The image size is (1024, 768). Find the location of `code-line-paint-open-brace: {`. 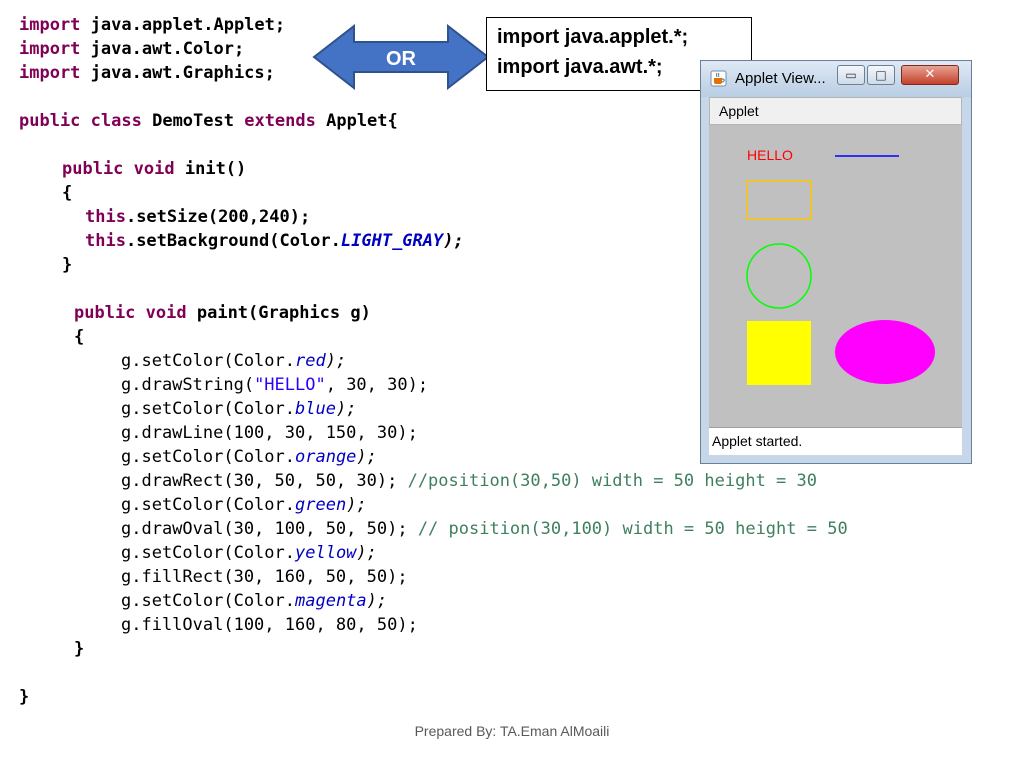

code-line-paint-open-brace: { is located at coordinates (79, 337).